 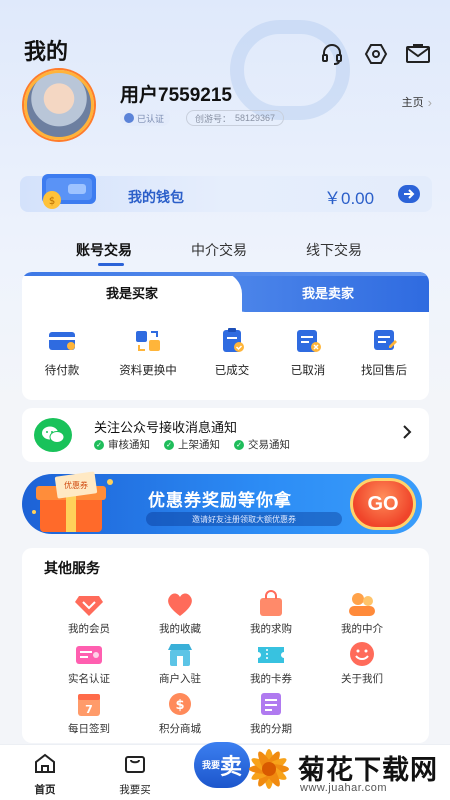 I want to click on order-item-label: 待付款, so click(x=62, y=371).